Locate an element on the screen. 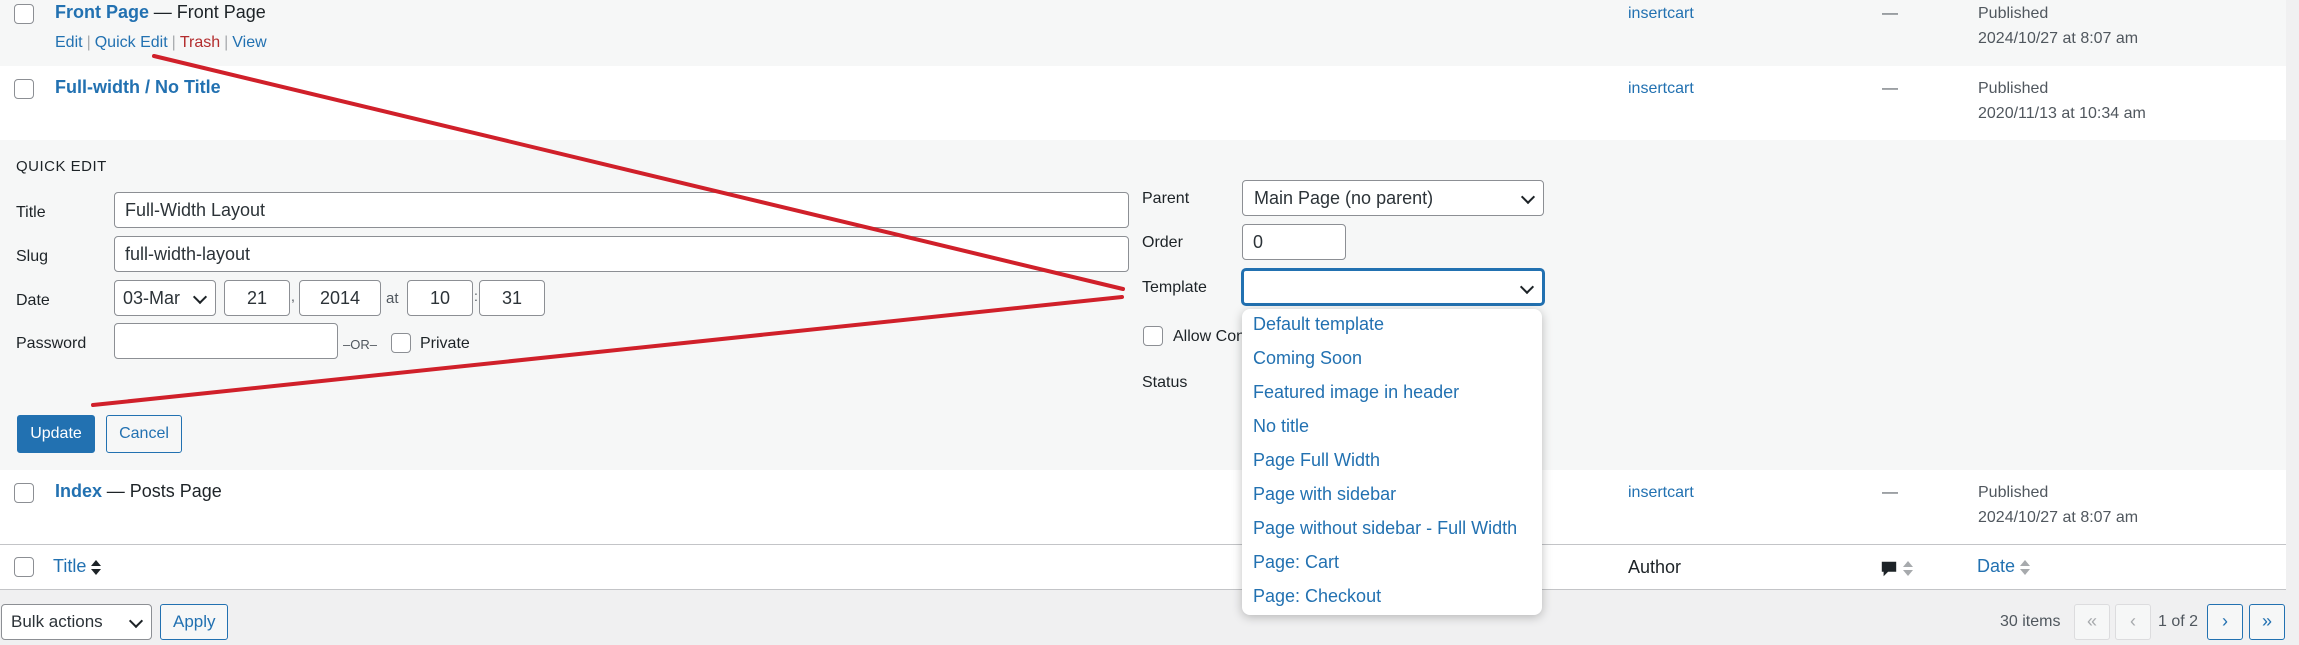 The image size is (2299, 645). annotation-line is located at coordinates (607, 351).